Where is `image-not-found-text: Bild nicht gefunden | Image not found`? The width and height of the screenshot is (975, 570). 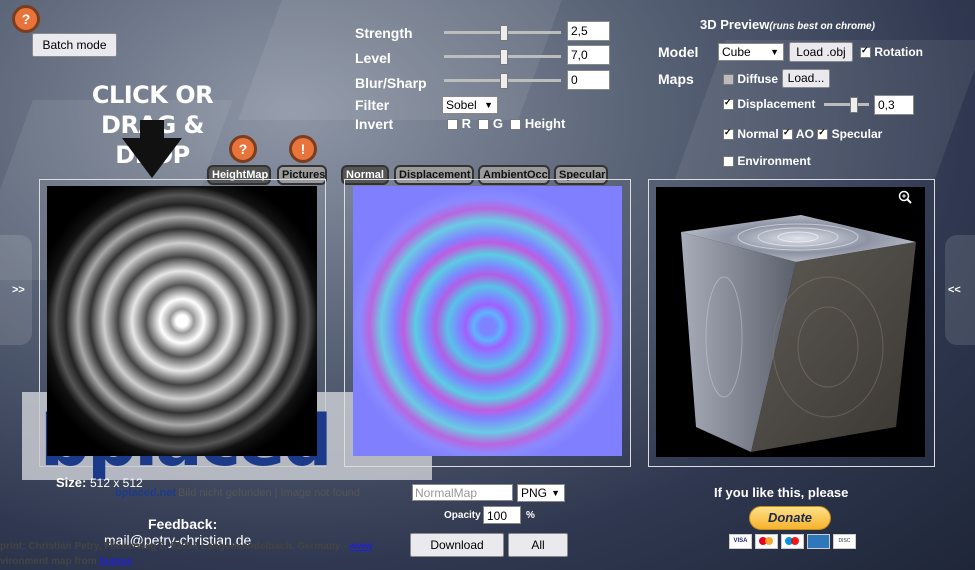
image-not-found-text: Bild nicht gefunden | Image not found is located at coordinates (269, 493).